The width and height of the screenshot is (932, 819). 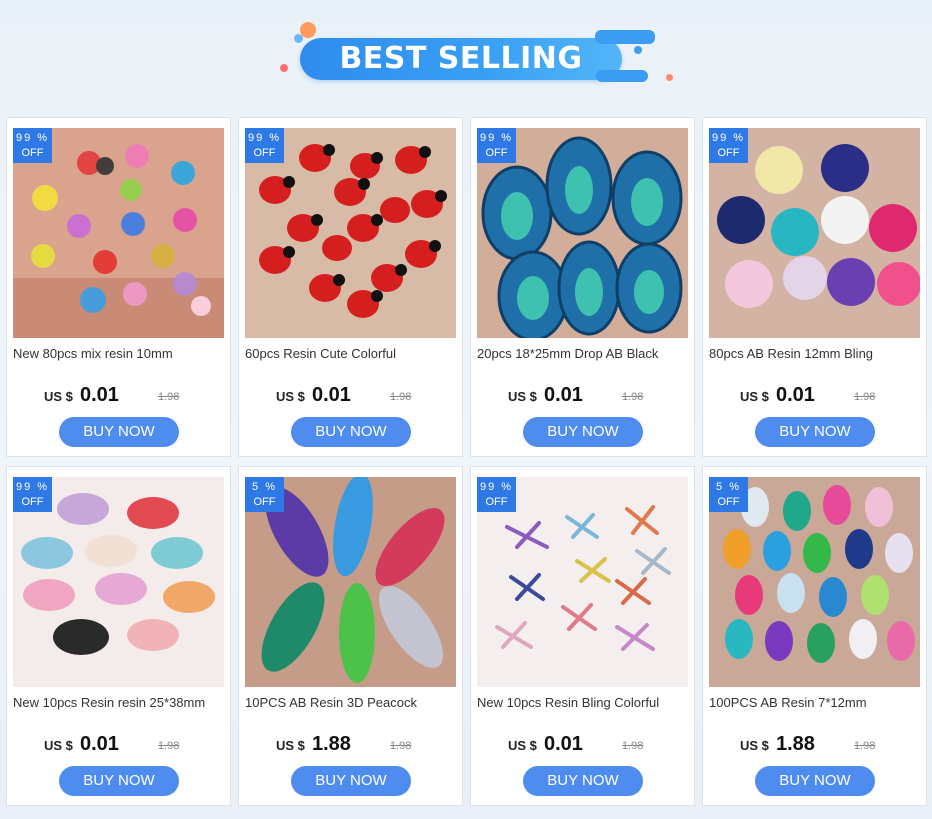 I want to click on product-title: 100PCS AB Resin 7*12mm, so click(x=816, y=702).